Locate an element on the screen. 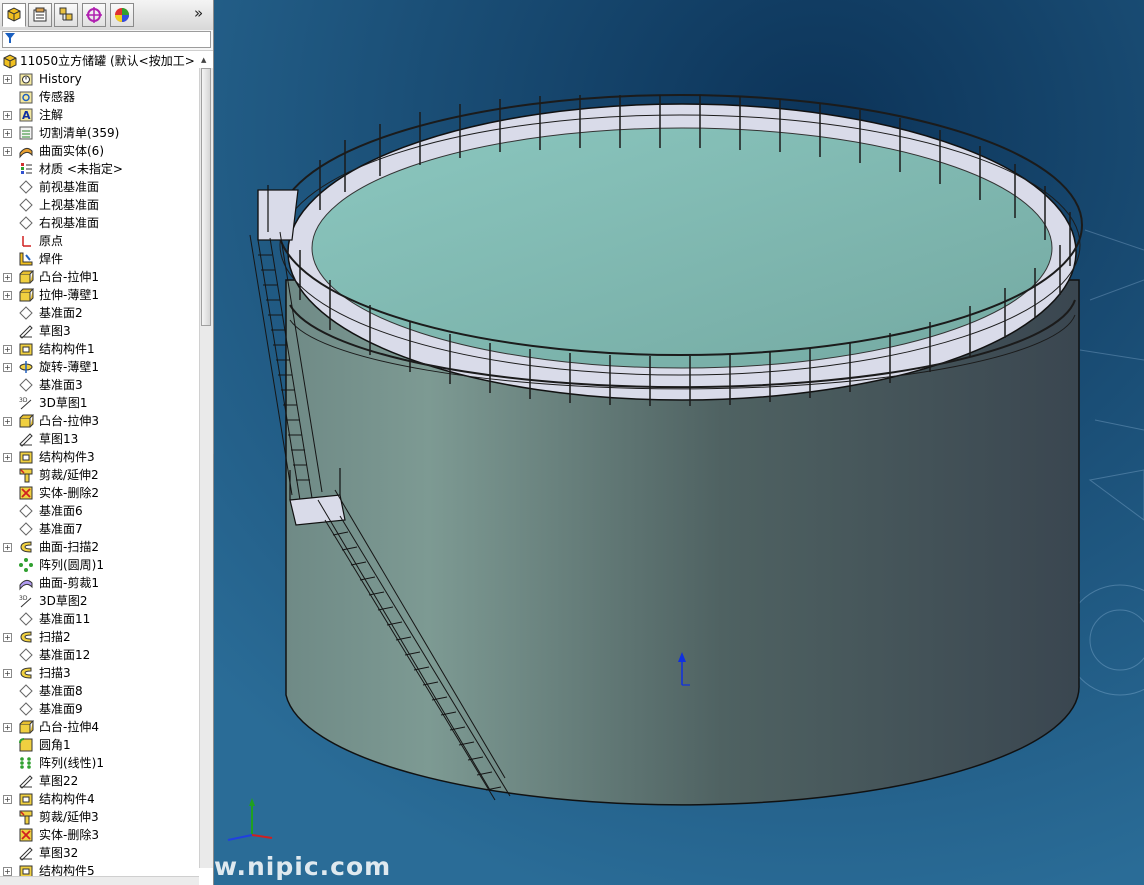 This screenshot has width=1144, height=885. featuremanager-tab is located at coordinates (14, 15).